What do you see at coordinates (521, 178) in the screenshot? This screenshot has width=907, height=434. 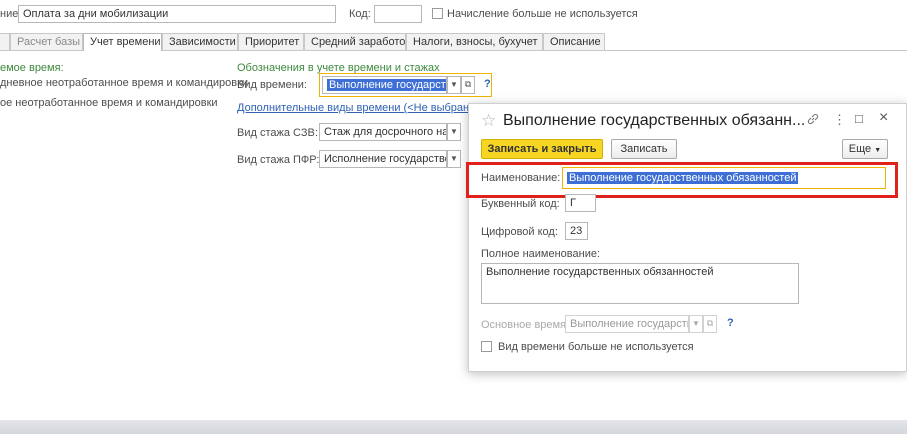 I see `name-label: Наименование:` at bounding box center [521, 178].